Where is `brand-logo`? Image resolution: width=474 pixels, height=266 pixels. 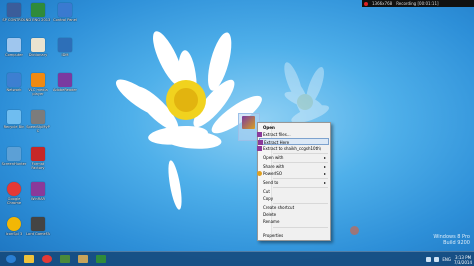 brand-logo is located at coordinates (375, 234).